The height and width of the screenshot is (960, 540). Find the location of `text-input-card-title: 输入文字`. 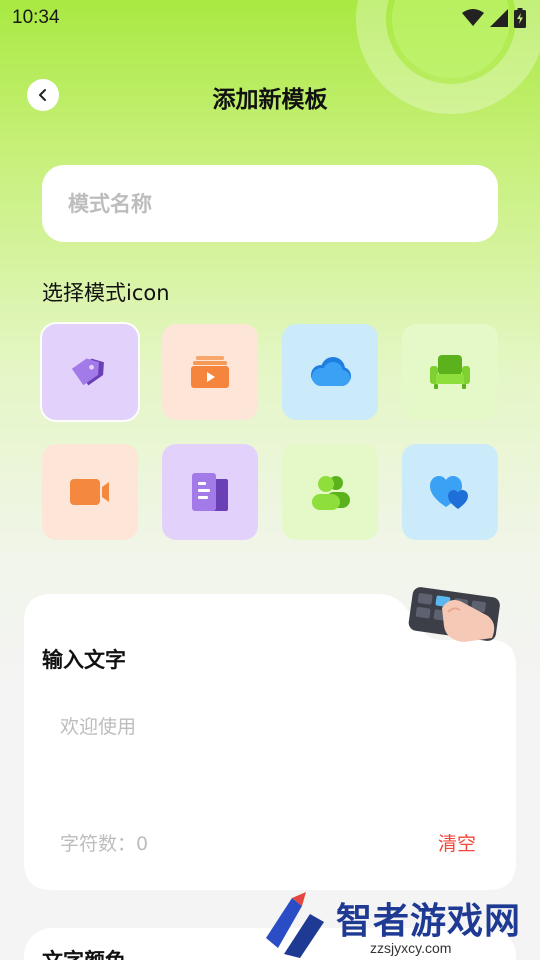

text-input-card-title: 输入文字 is located at coordinates (84, 660).